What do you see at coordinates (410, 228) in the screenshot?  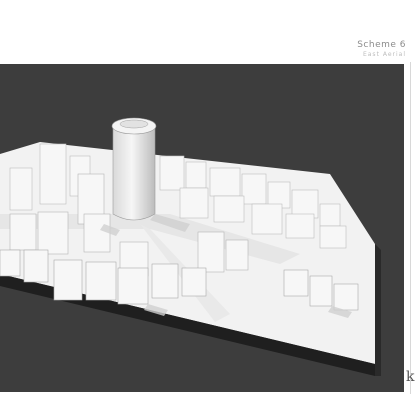 I see `sheet-divider` at bounding box center [410, 228].